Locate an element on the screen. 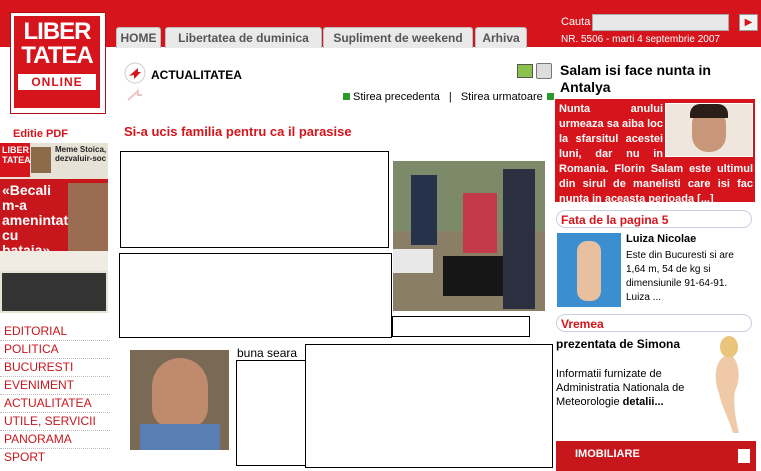  tab-libertatea-duminica: Libertatea de duminica is located at coordinates (243, 37).